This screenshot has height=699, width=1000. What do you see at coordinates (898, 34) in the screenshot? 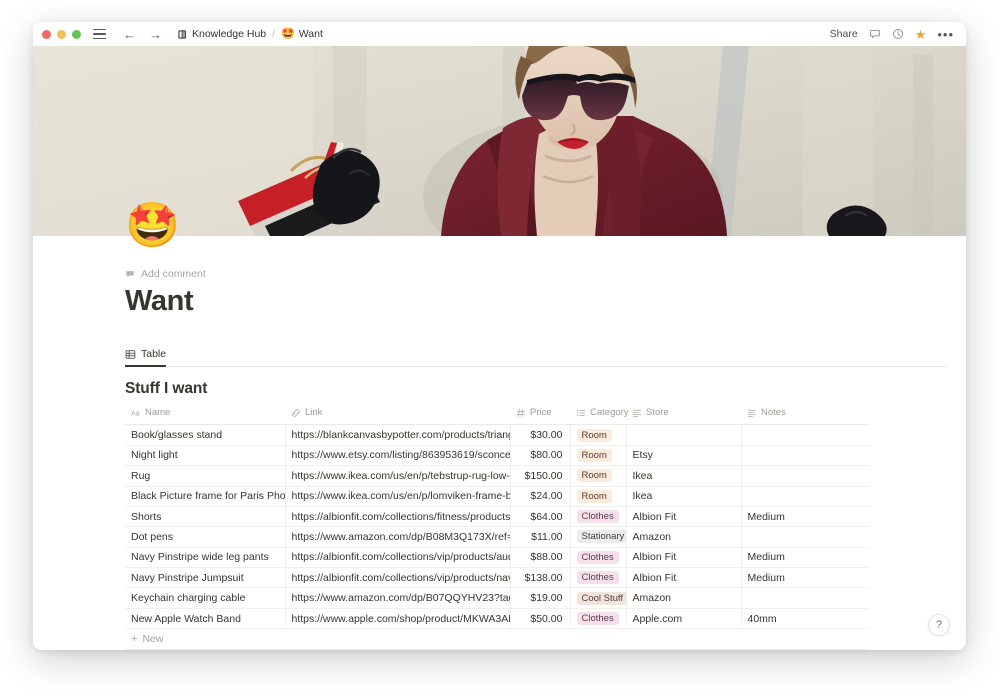
I see `clock-history-icon` at bounding box center [898, 34].